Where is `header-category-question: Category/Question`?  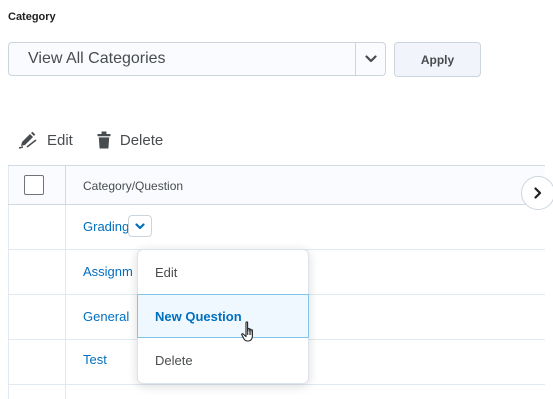 header-category-question: Category/Question is located at coordinates (133, 186).